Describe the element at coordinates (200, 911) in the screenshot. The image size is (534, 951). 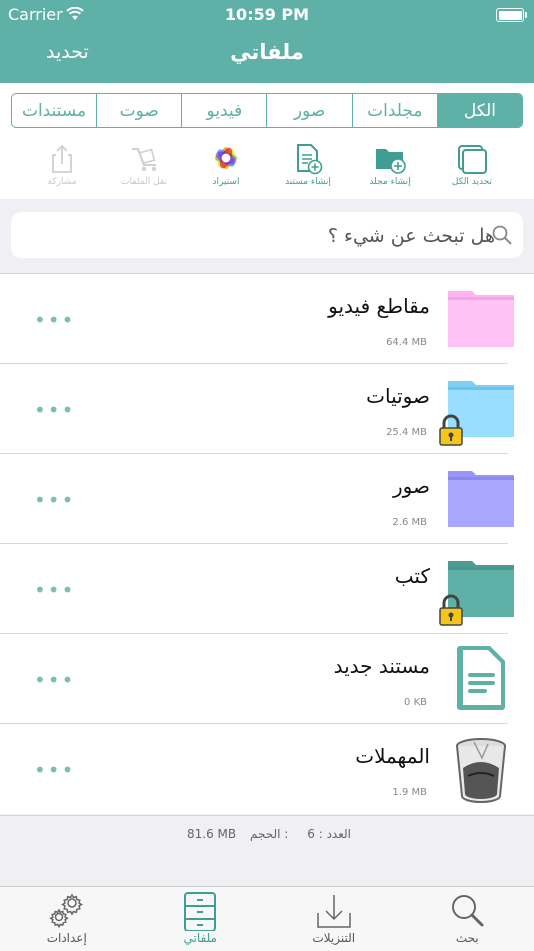
I see `cabinet-icon` at that location.